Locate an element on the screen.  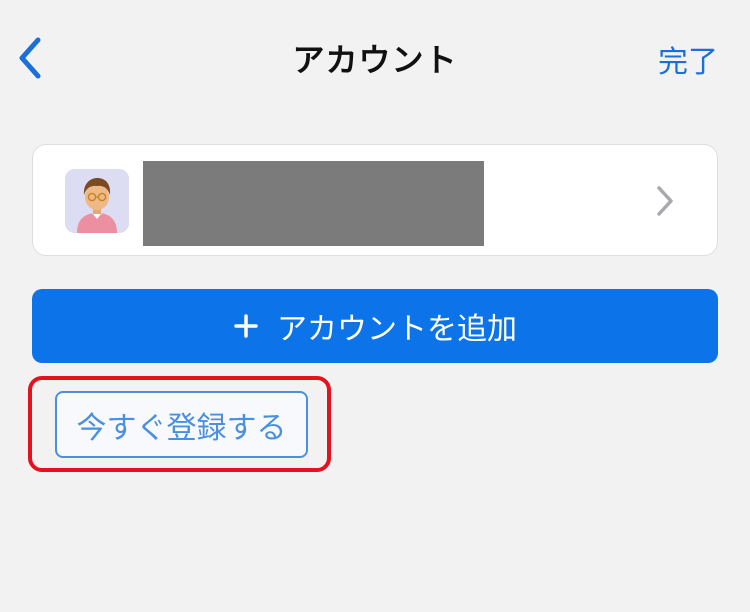
user-avatar-icon is located at coordinates (97, 201).